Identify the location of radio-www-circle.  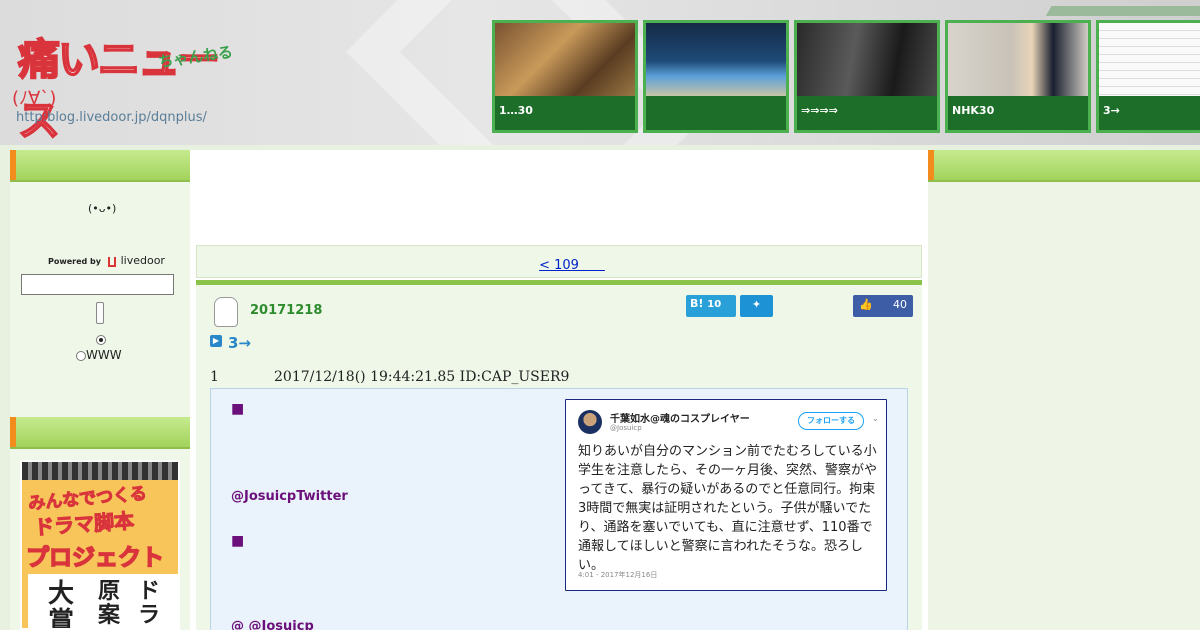
(81, 356).